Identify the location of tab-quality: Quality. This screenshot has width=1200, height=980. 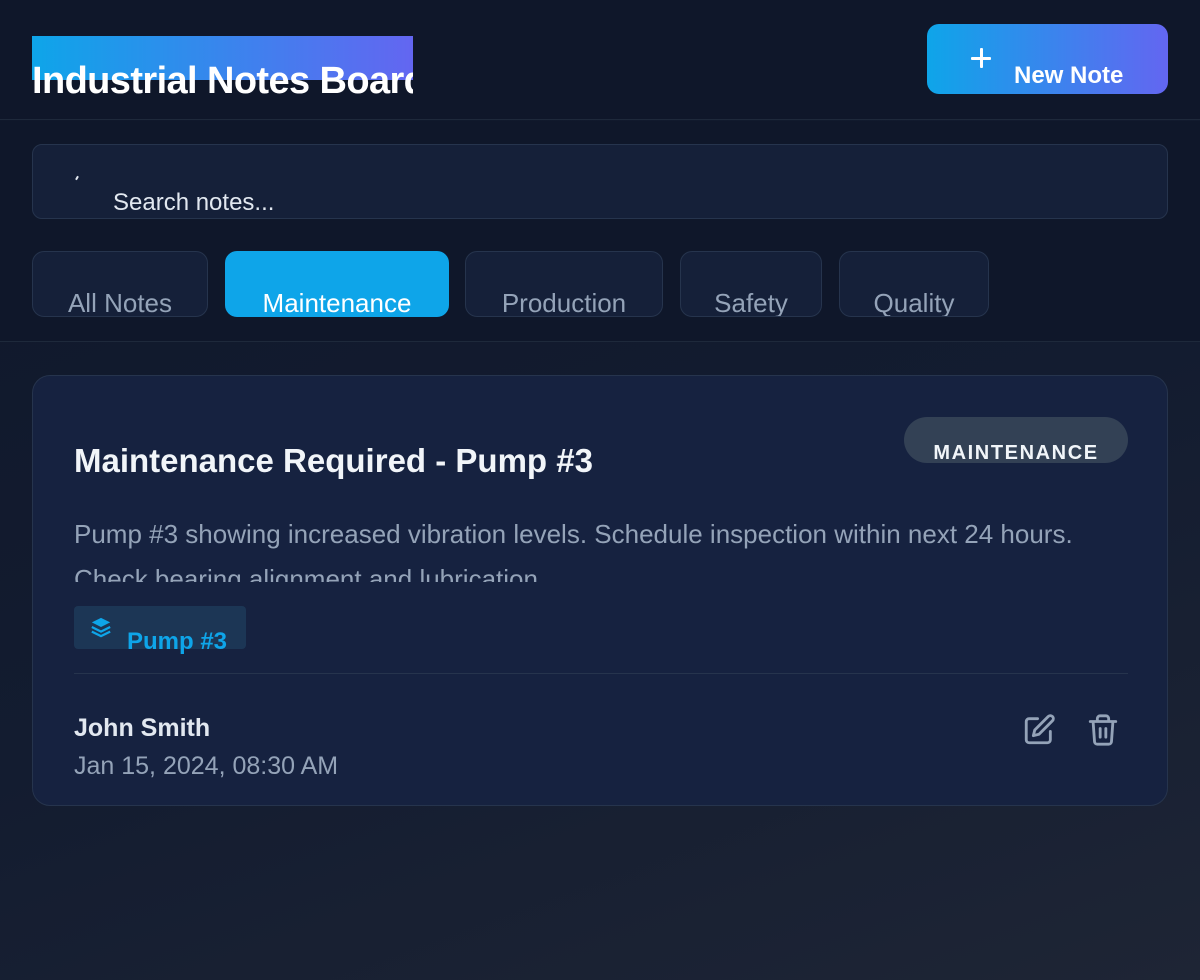
(914, 284).